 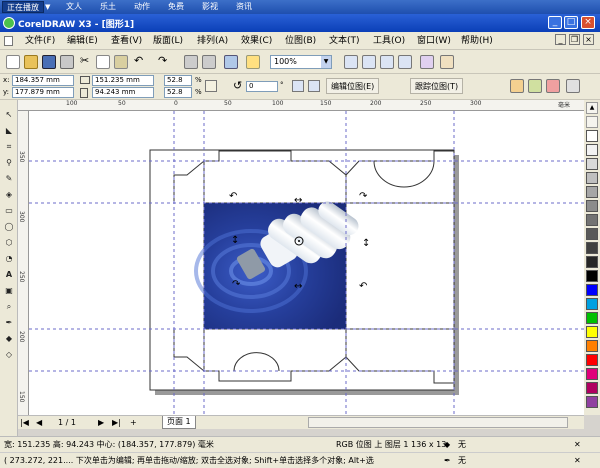 I want to click on movies-button: 影视, so click(x=210, y=7).